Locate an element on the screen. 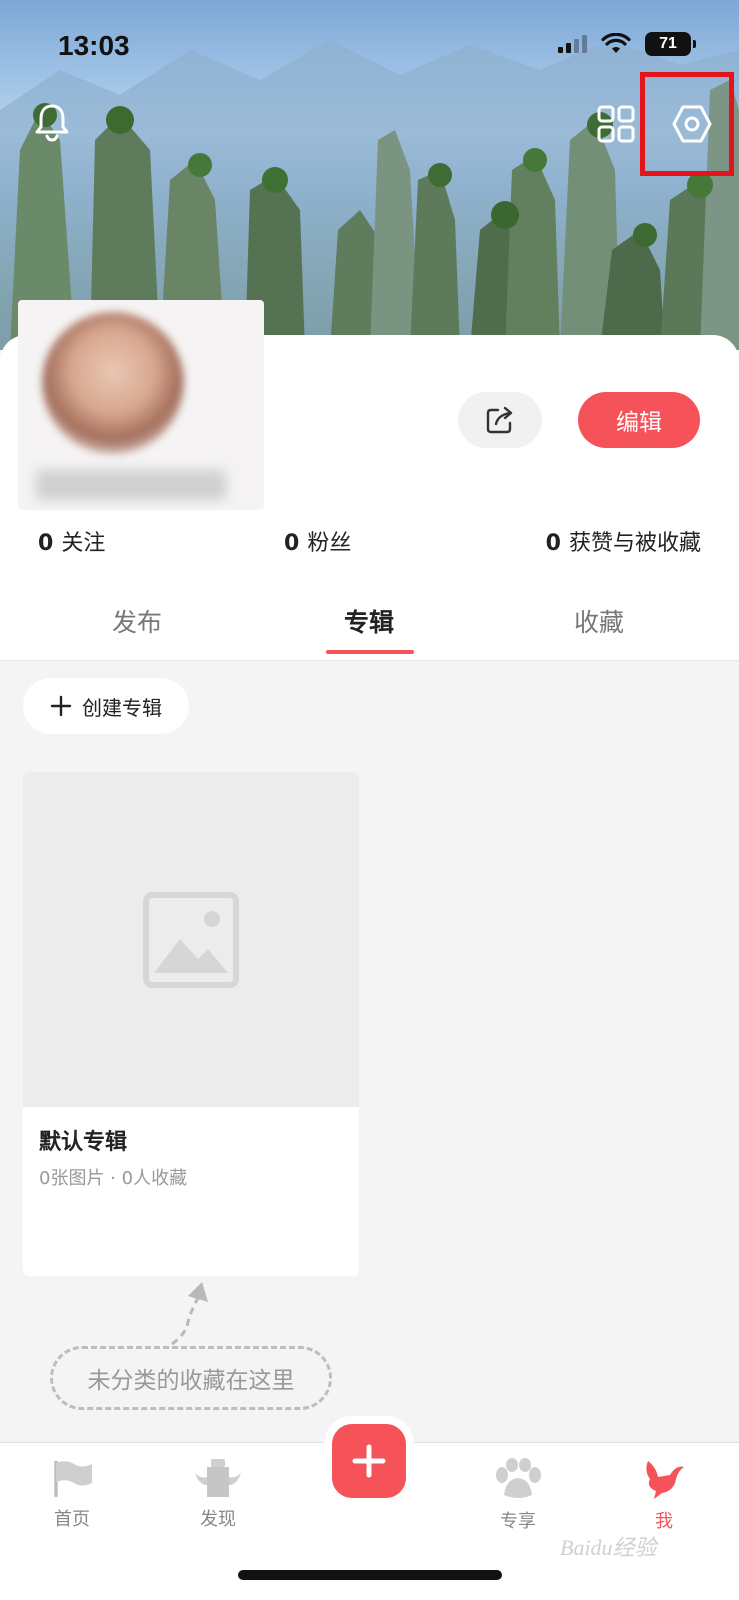 The width and height of the screenshot is (739, 1600). grid-menu-icon is located at coordinates (616, 124).